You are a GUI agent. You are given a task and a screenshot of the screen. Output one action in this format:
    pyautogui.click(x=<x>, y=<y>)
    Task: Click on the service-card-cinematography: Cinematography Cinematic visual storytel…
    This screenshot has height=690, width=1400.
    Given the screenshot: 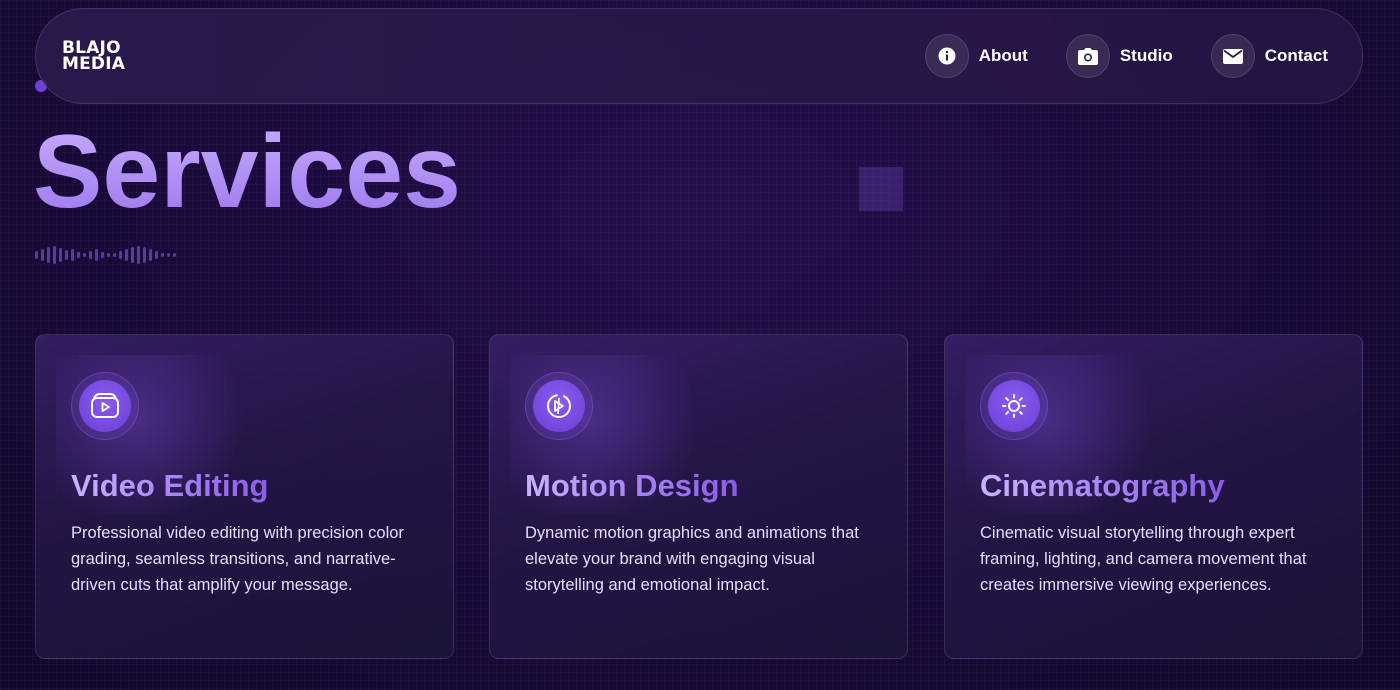 What is the action you would take?
    pyautogui.click(x=1153, y=496)
    